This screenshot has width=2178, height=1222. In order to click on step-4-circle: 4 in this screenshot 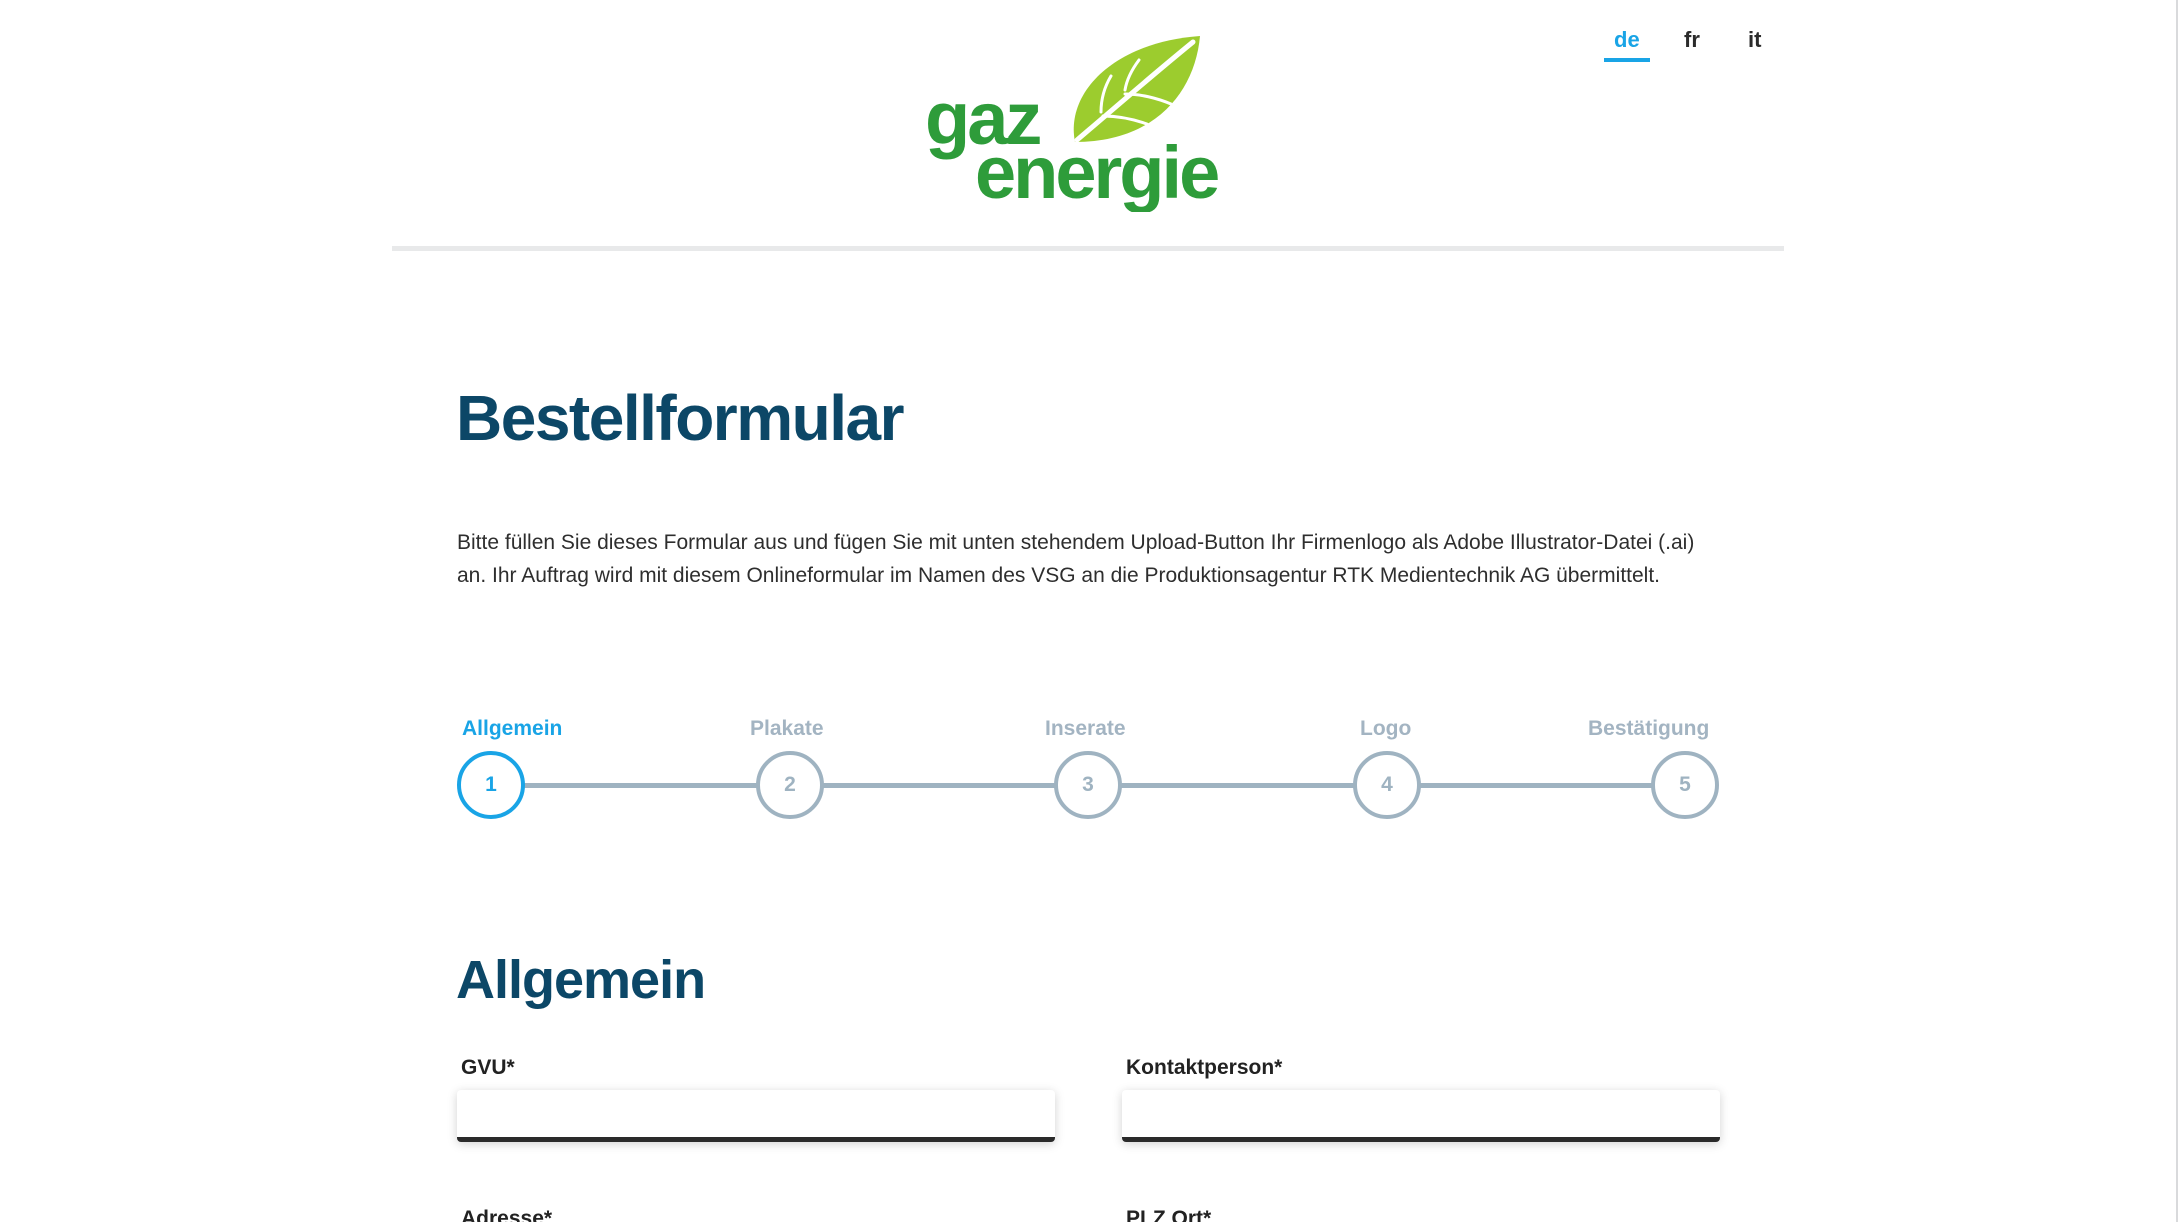, I will do `click(1387, 785)`.